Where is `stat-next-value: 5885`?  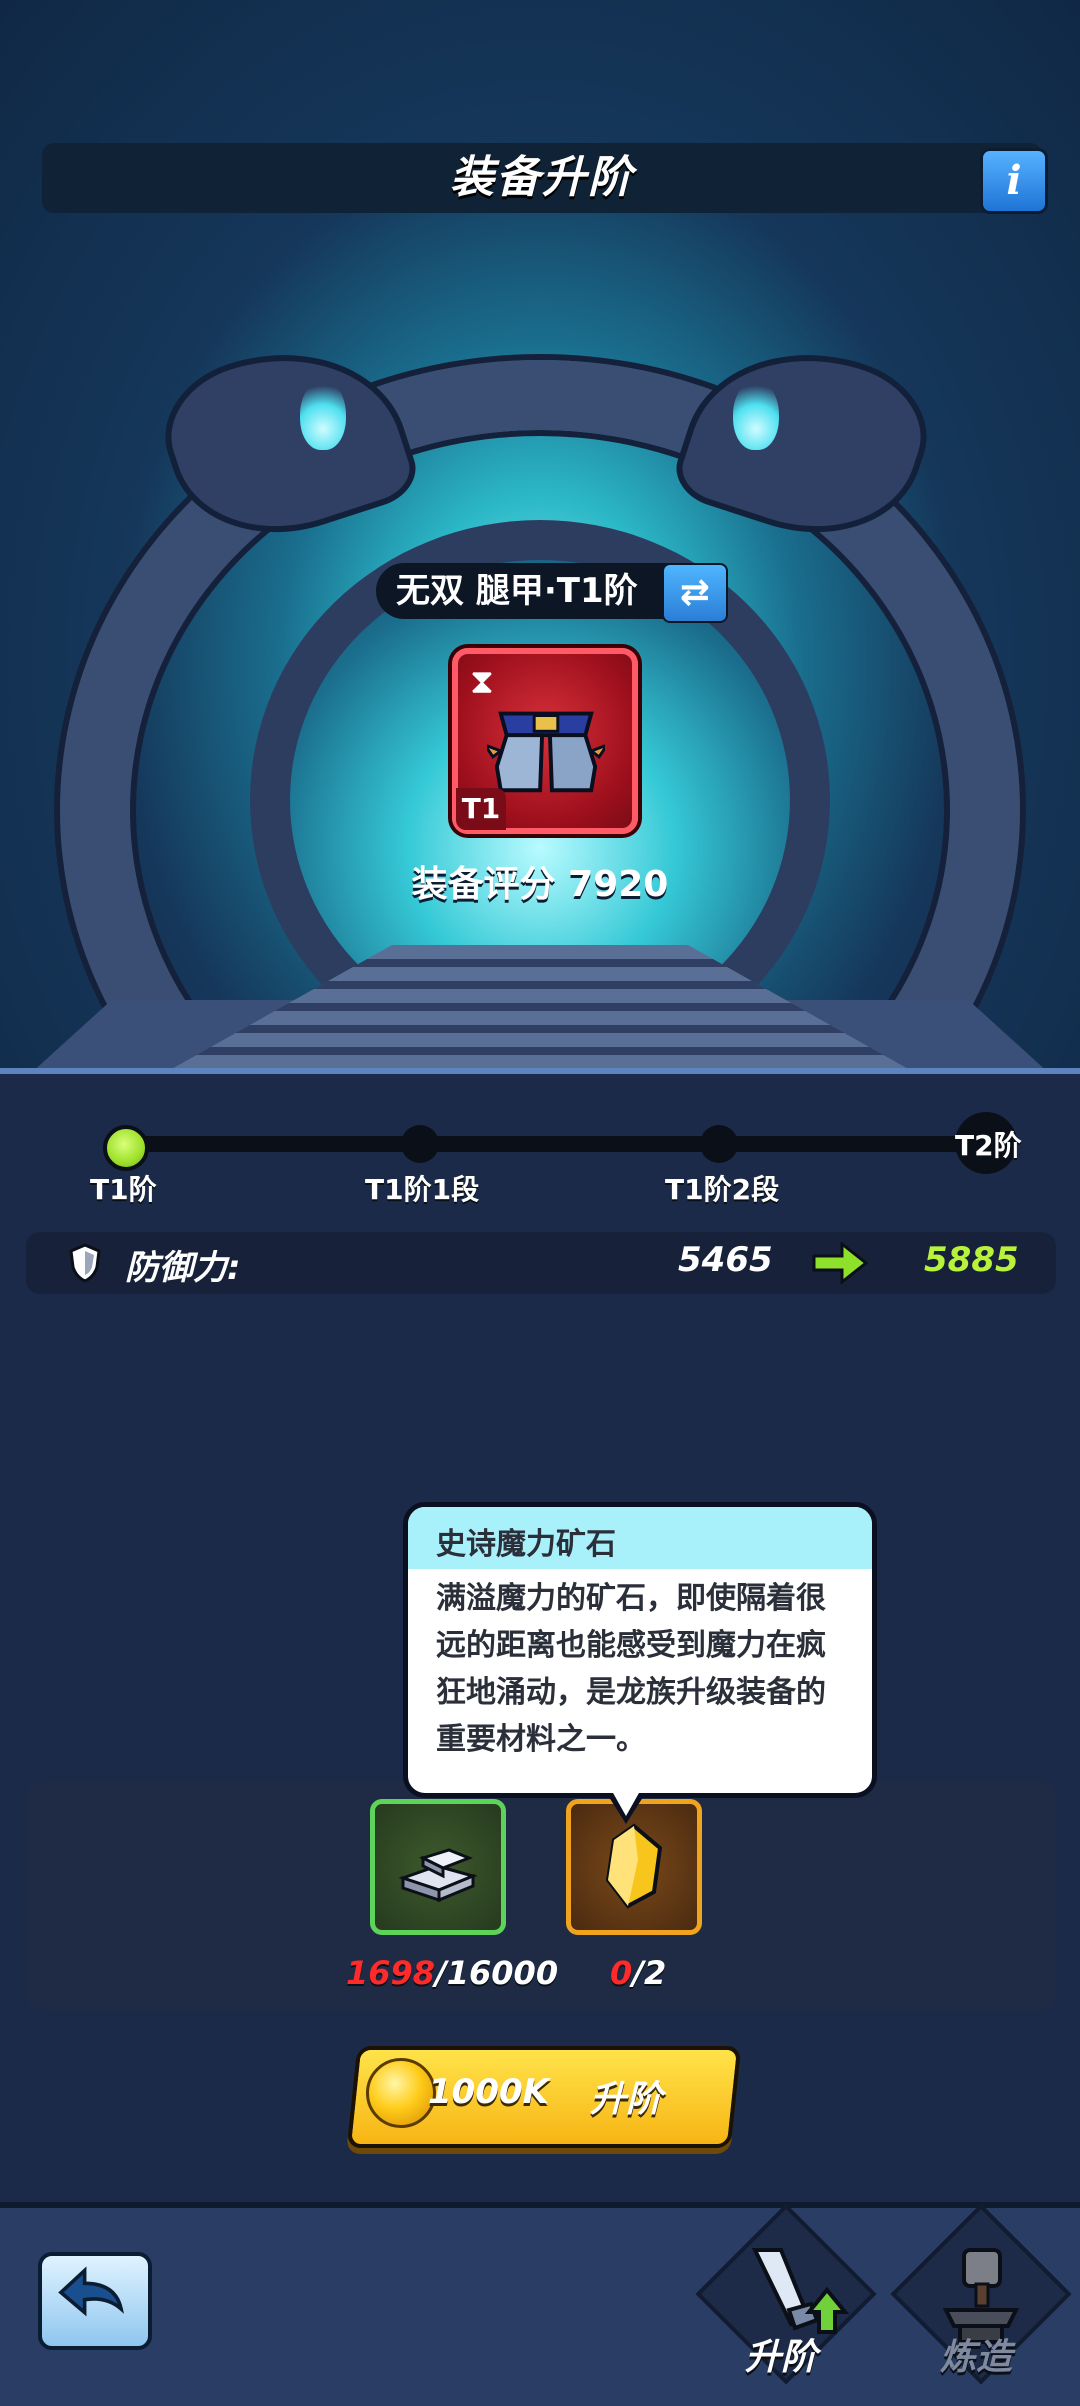
stat-next-value: 5885 is located at coordinates (971, 1260).